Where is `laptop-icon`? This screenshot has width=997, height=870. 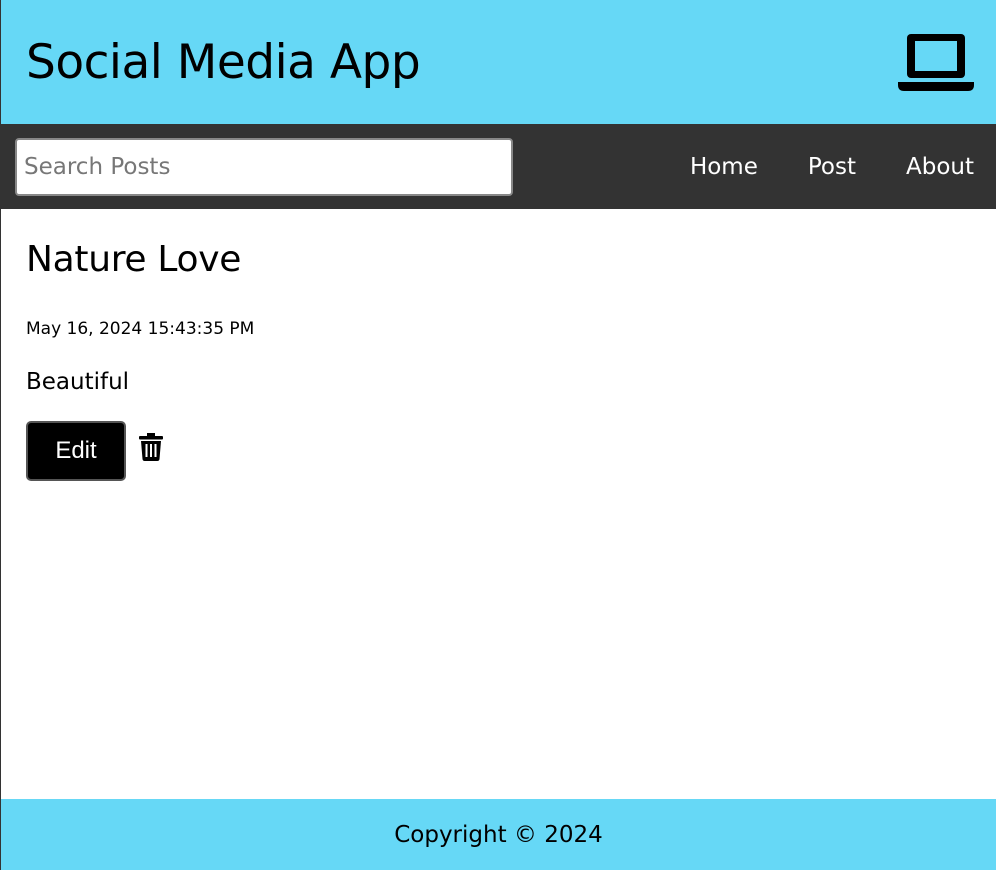
laptop-icon is located at coordinates (936, 62).